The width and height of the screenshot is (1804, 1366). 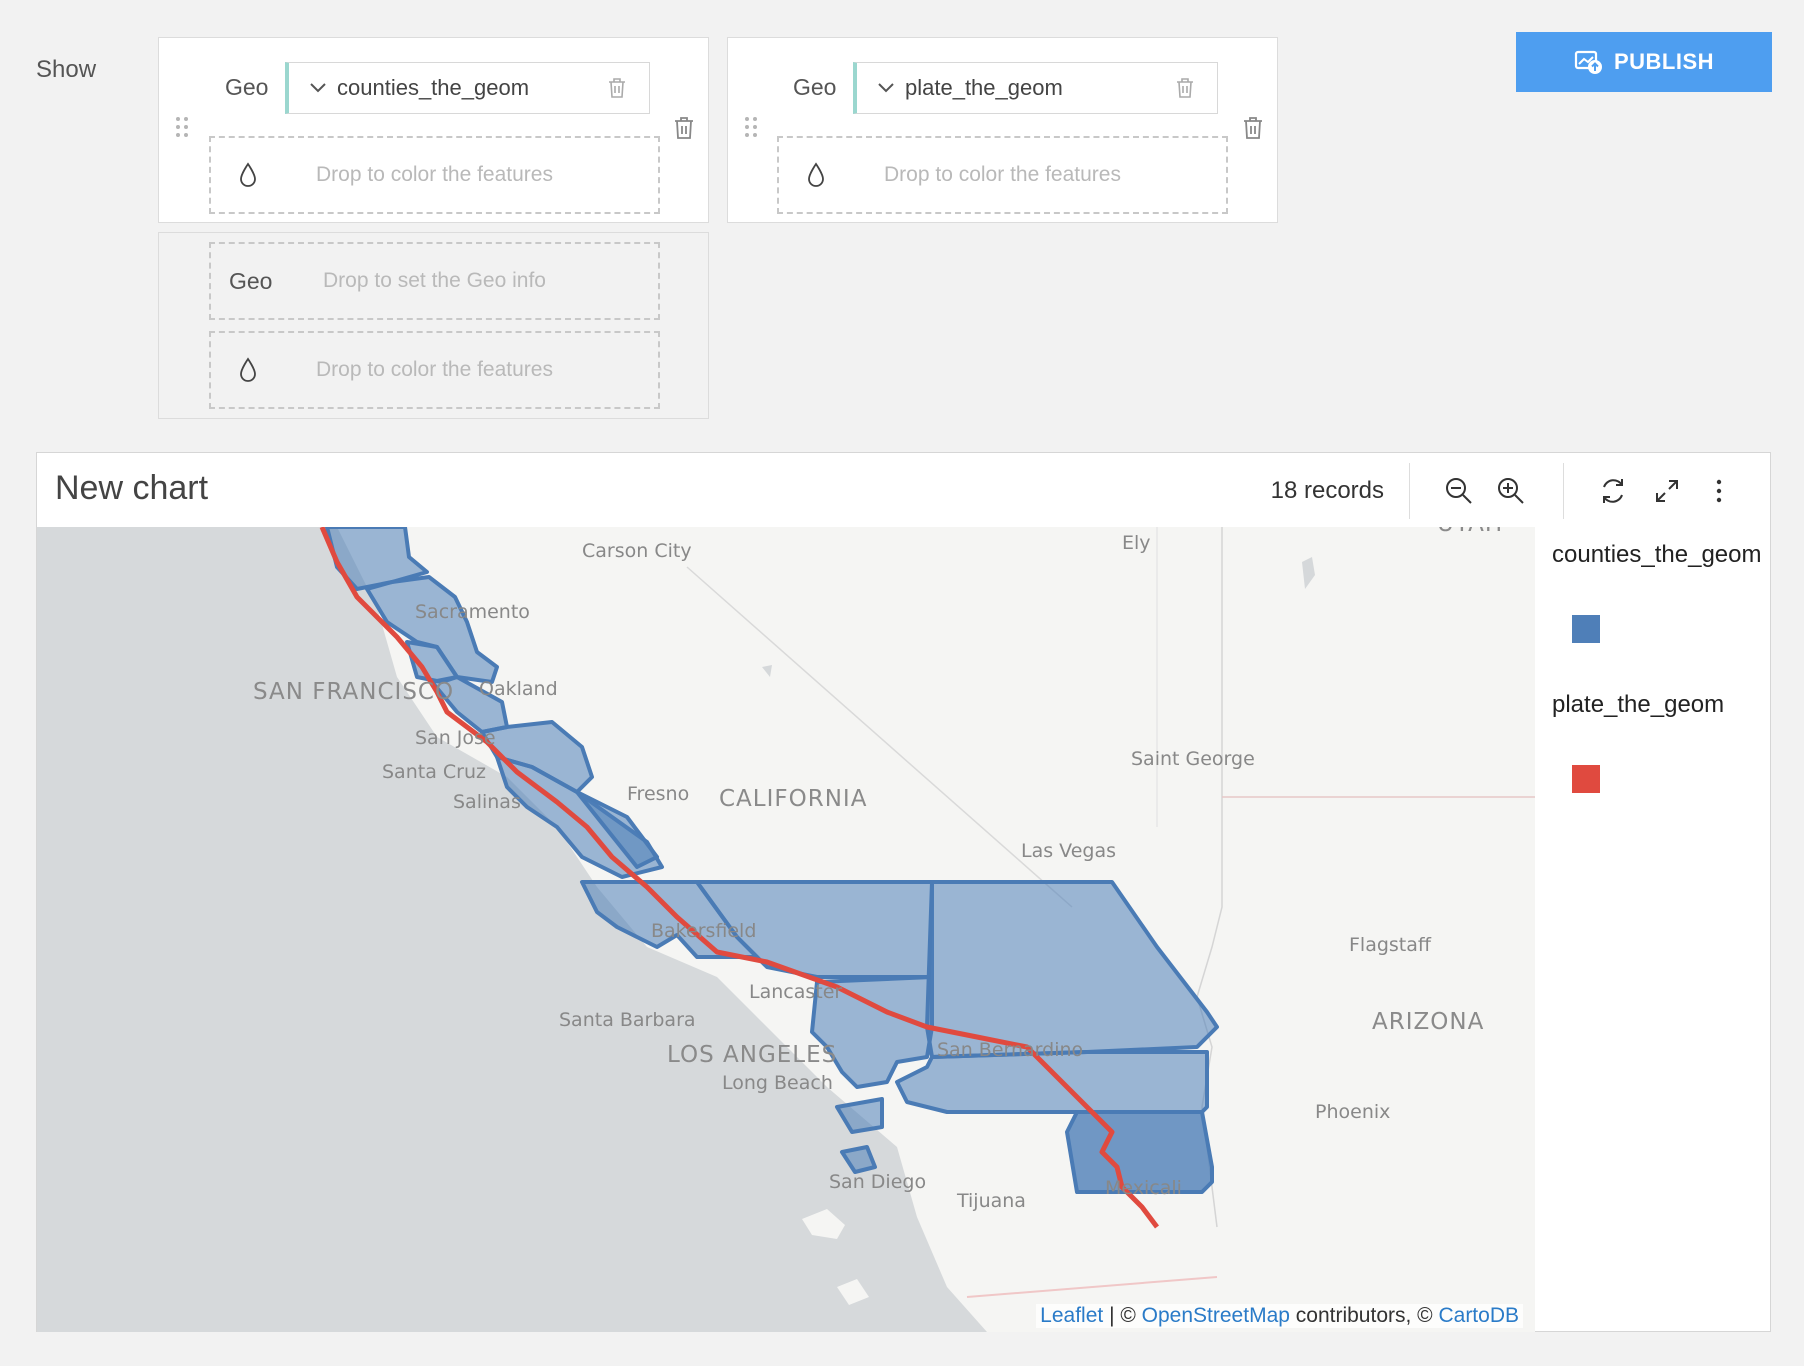 I want to click on publish-icon, so click(x=1588, y=62).